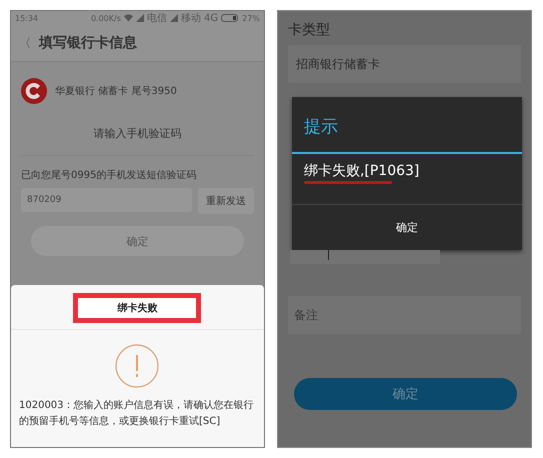 This screenshot has height=458, width=543. Describe the element at coordinates (25, 43) in the screenshot. I see `back-button: 〈` at that location.